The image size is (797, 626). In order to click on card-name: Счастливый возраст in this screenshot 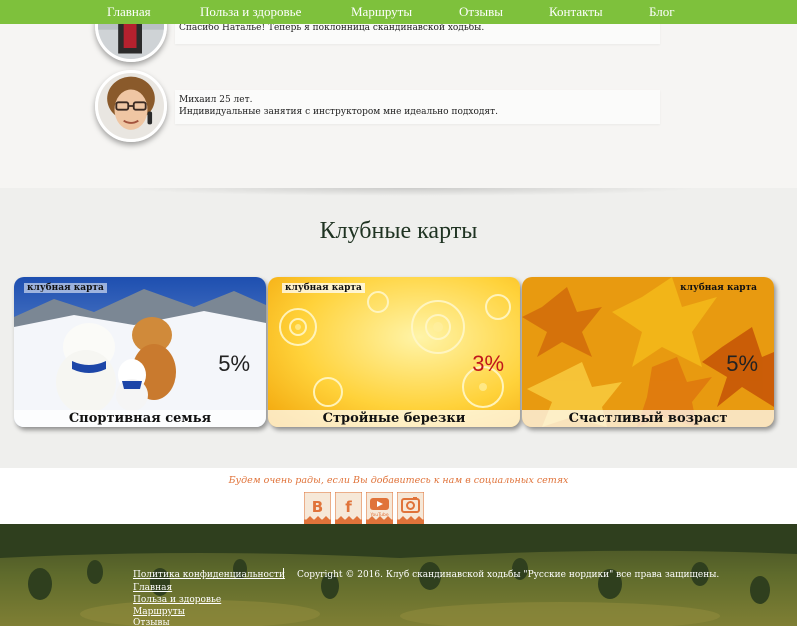, I will do `click(648, 418)`.